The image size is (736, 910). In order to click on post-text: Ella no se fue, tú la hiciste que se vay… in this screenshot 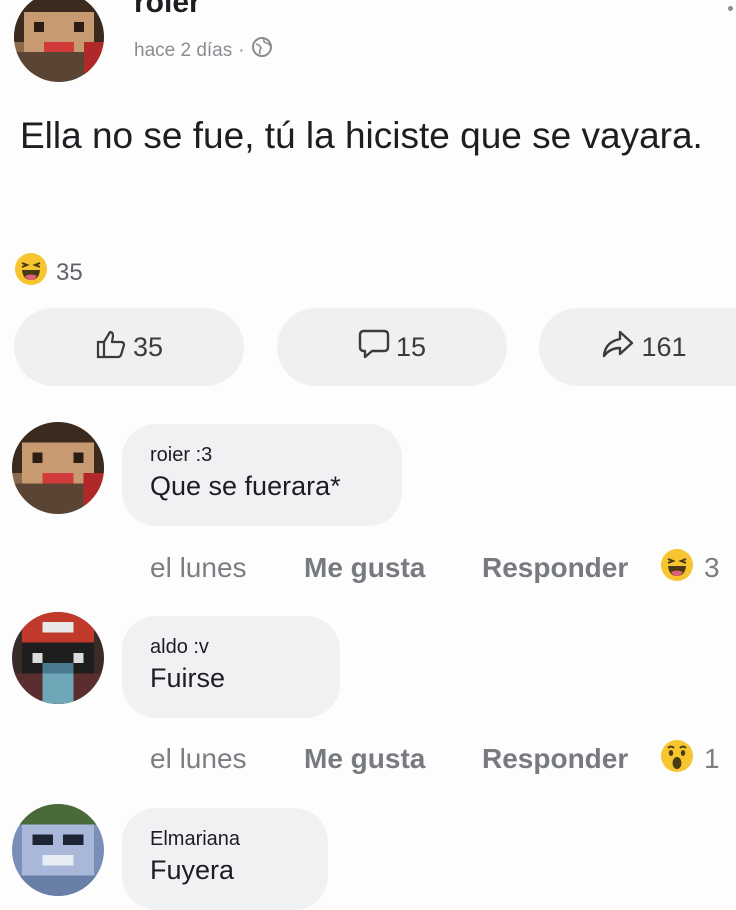, I will do `click(361, 135)`.